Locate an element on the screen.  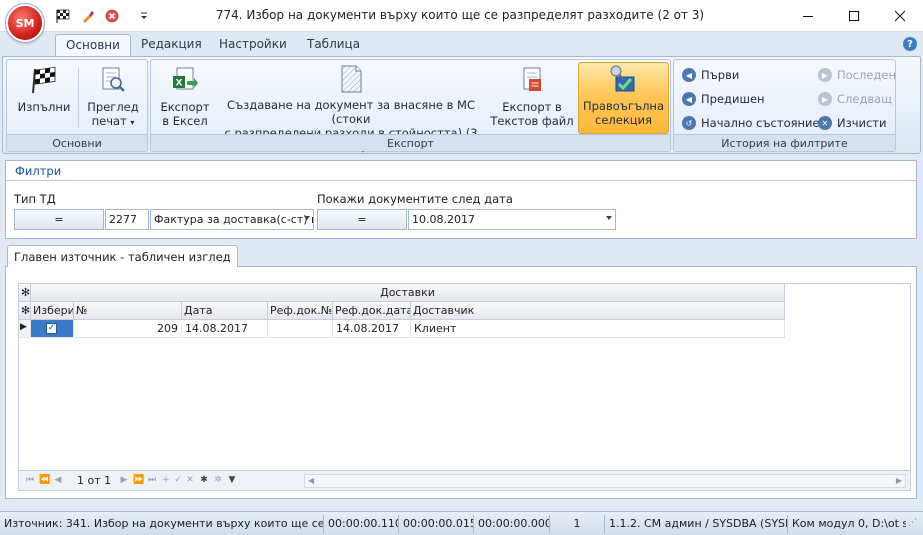
column-header-date: Дата is located at coordinates (225, 311).